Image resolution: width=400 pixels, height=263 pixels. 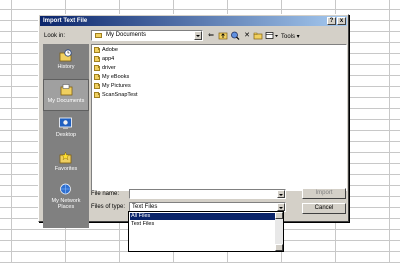 What do you see at coordinates (193, 21) in the screenshot?
I see `title-bar: Import Text File ? x` at bounding box center [193, 21].